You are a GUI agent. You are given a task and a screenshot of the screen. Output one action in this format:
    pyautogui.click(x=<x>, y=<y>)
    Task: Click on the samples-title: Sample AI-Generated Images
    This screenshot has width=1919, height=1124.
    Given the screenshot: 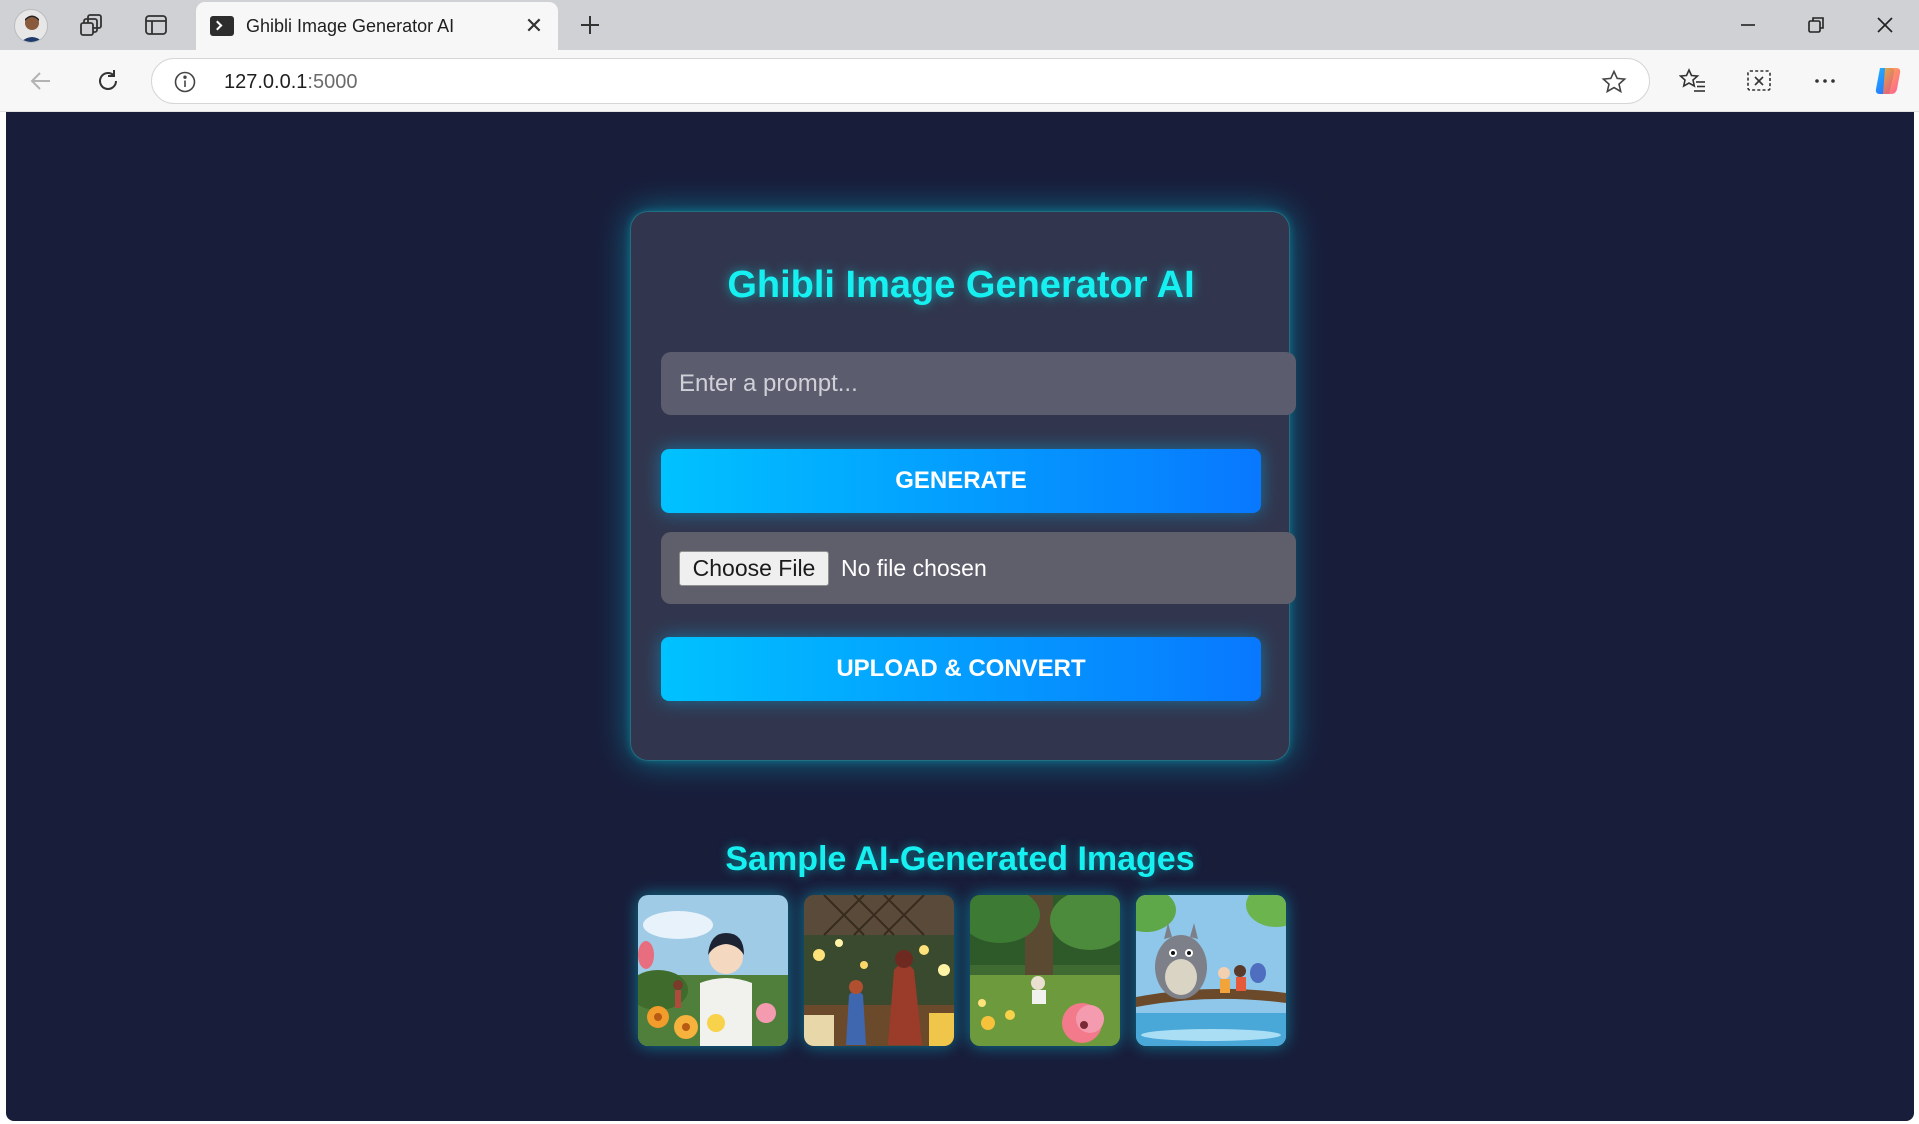 What is the action you would take?
    pyautogui.click(x=960, y=859)
    